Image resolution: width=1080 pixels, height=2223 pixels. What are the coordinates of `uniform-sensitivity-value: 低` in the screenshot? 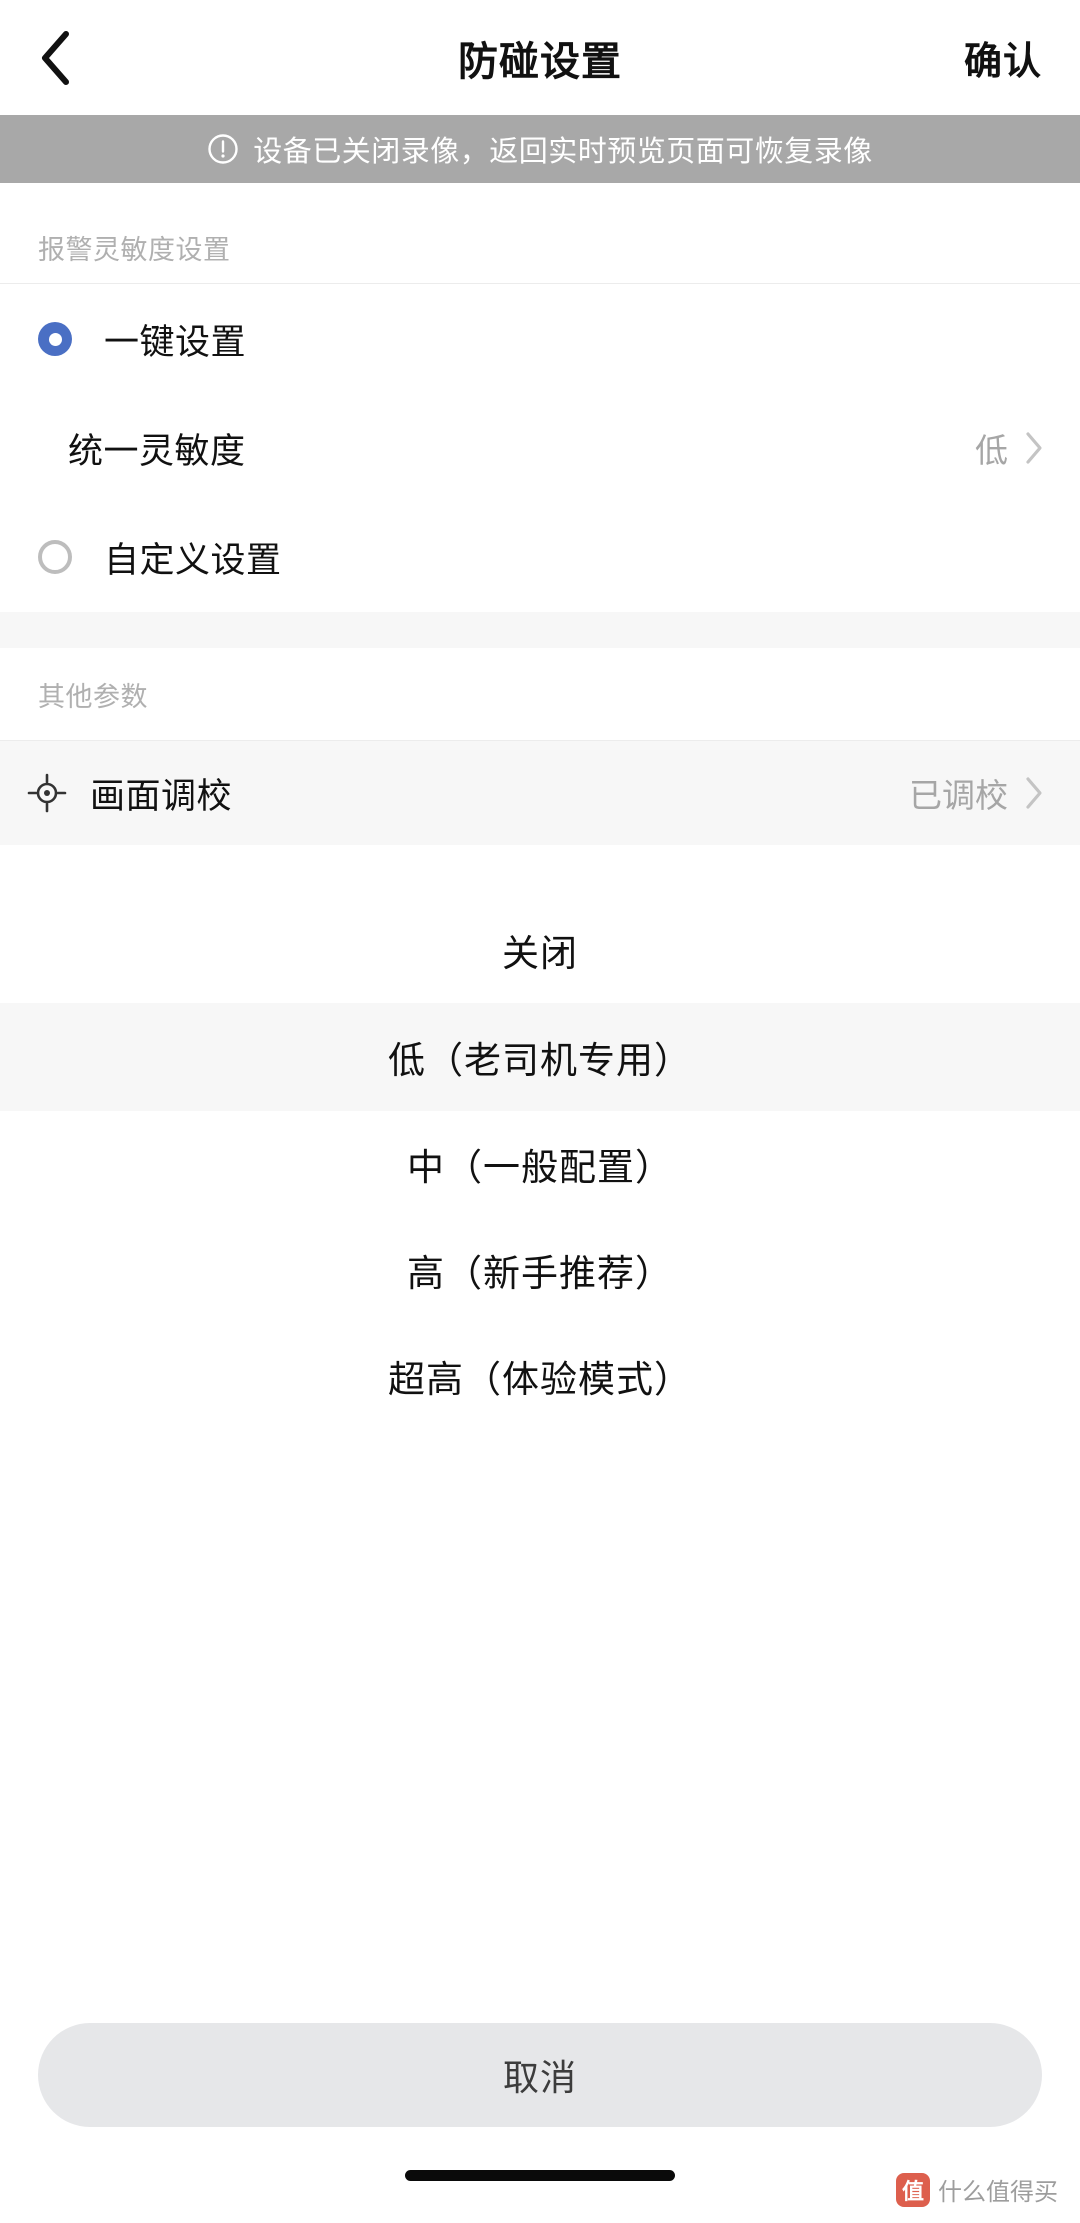 It's located at (991, 450).